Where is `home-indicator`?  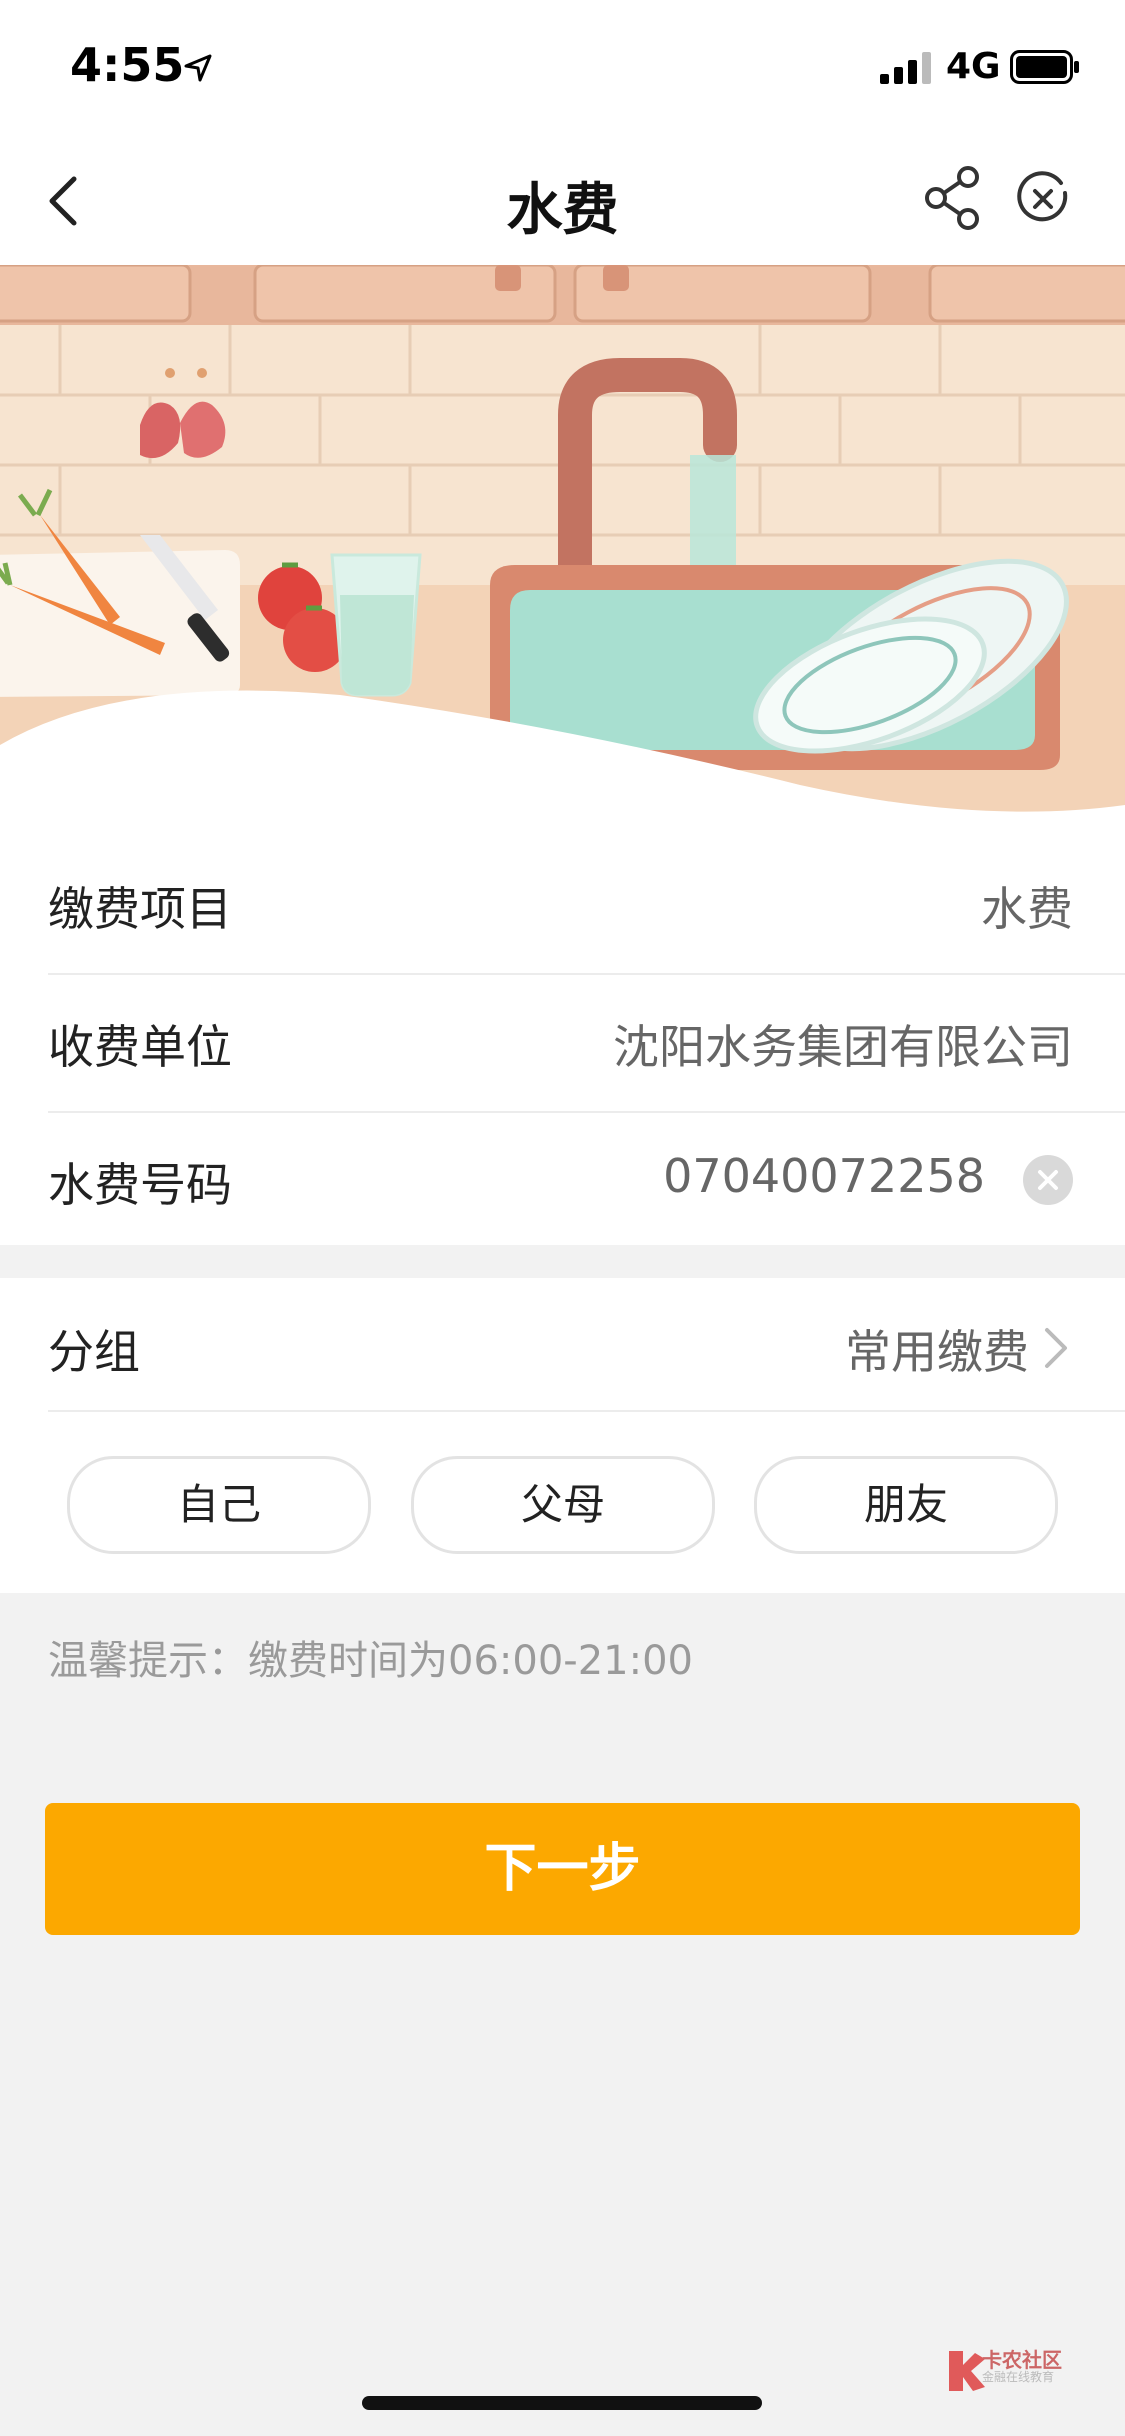 home-indicator is located at coordinates (562, 2403).